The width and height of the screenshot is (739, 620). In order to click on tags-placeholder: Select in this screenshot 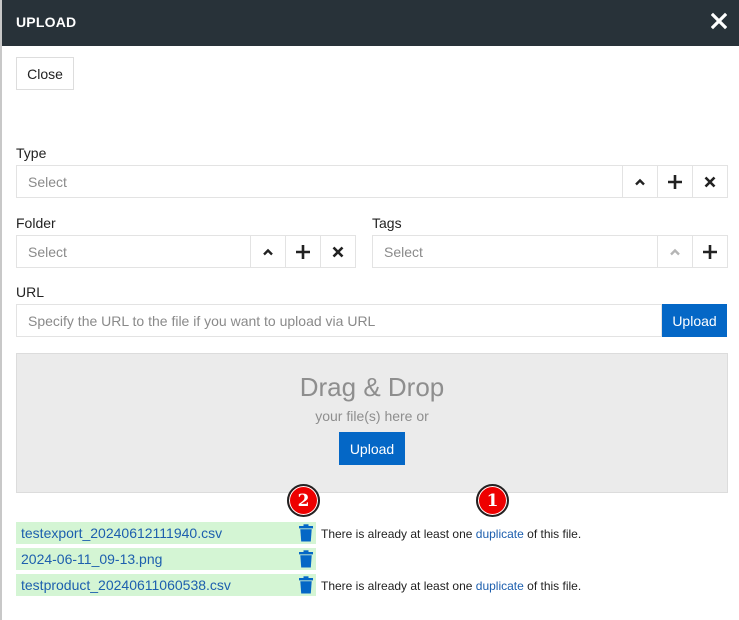, I will do `click(403, 251)`.